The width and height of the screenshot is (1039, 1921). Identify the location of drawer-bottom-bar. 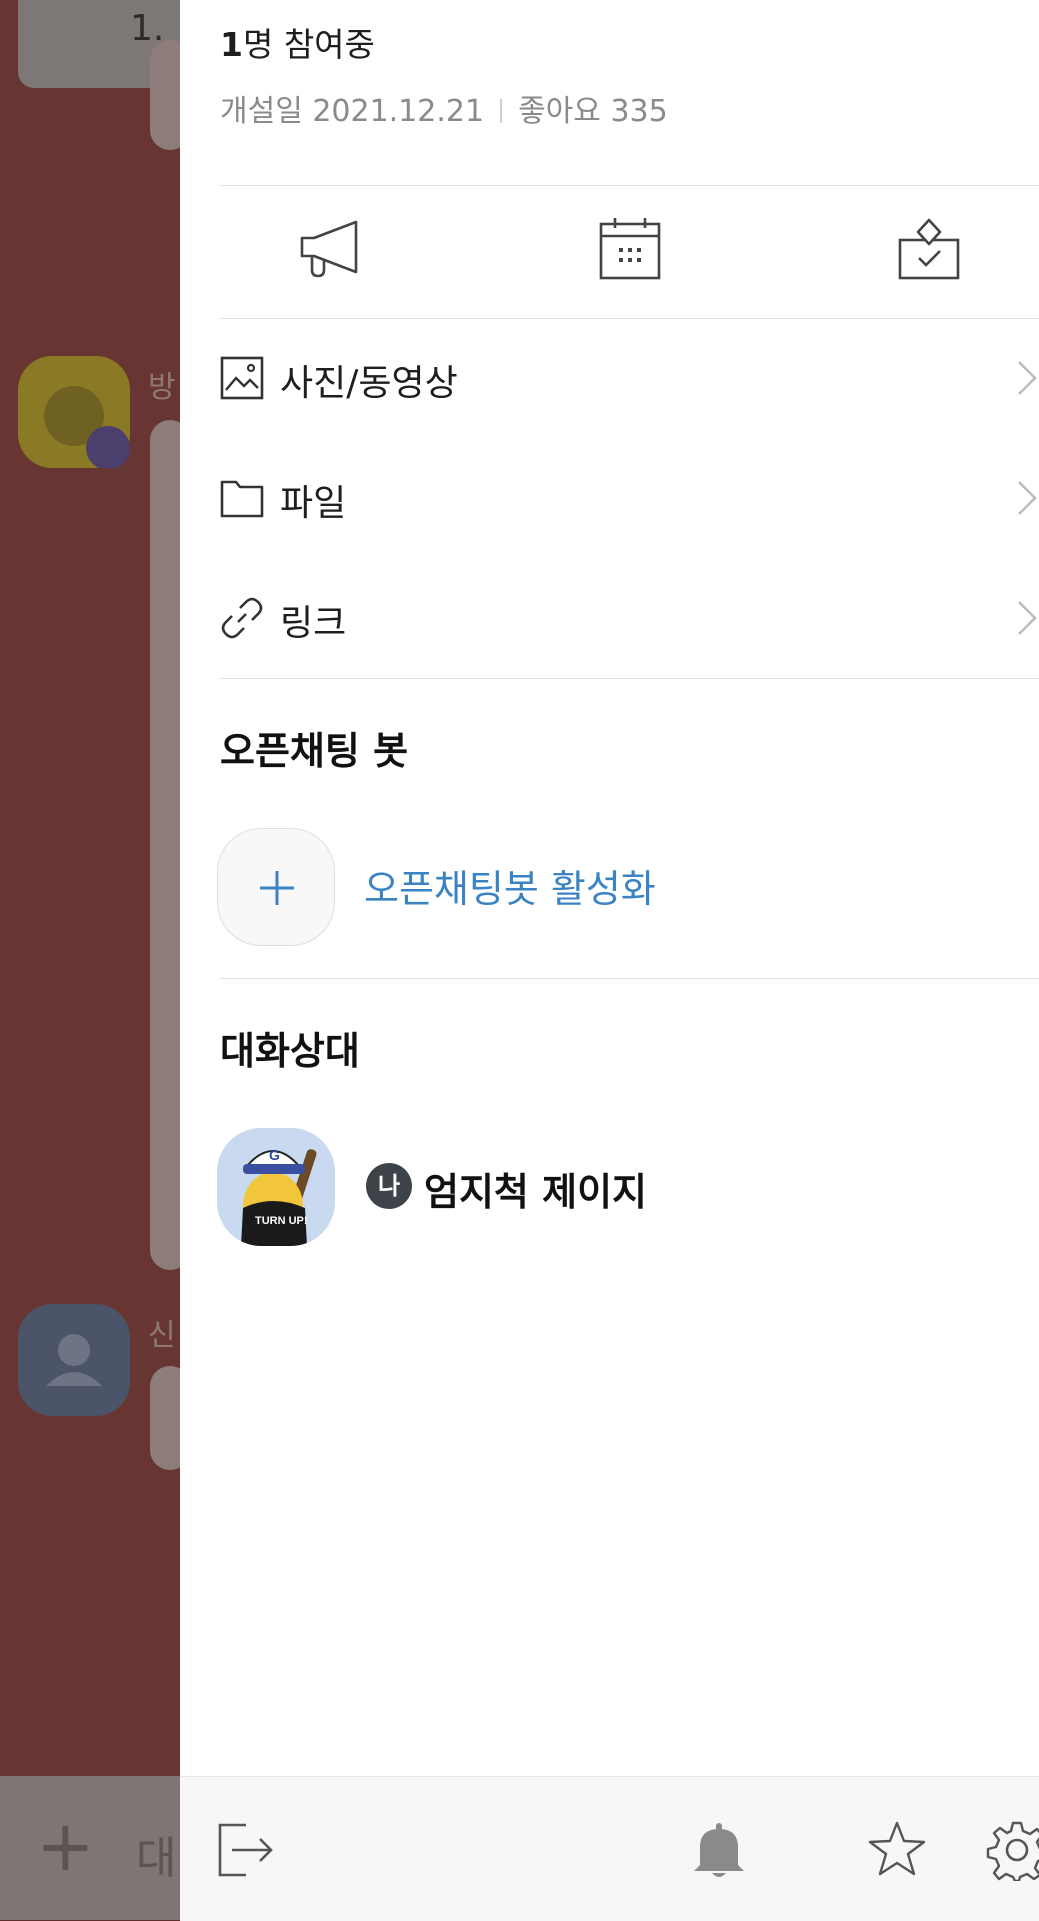
(609, 1848).